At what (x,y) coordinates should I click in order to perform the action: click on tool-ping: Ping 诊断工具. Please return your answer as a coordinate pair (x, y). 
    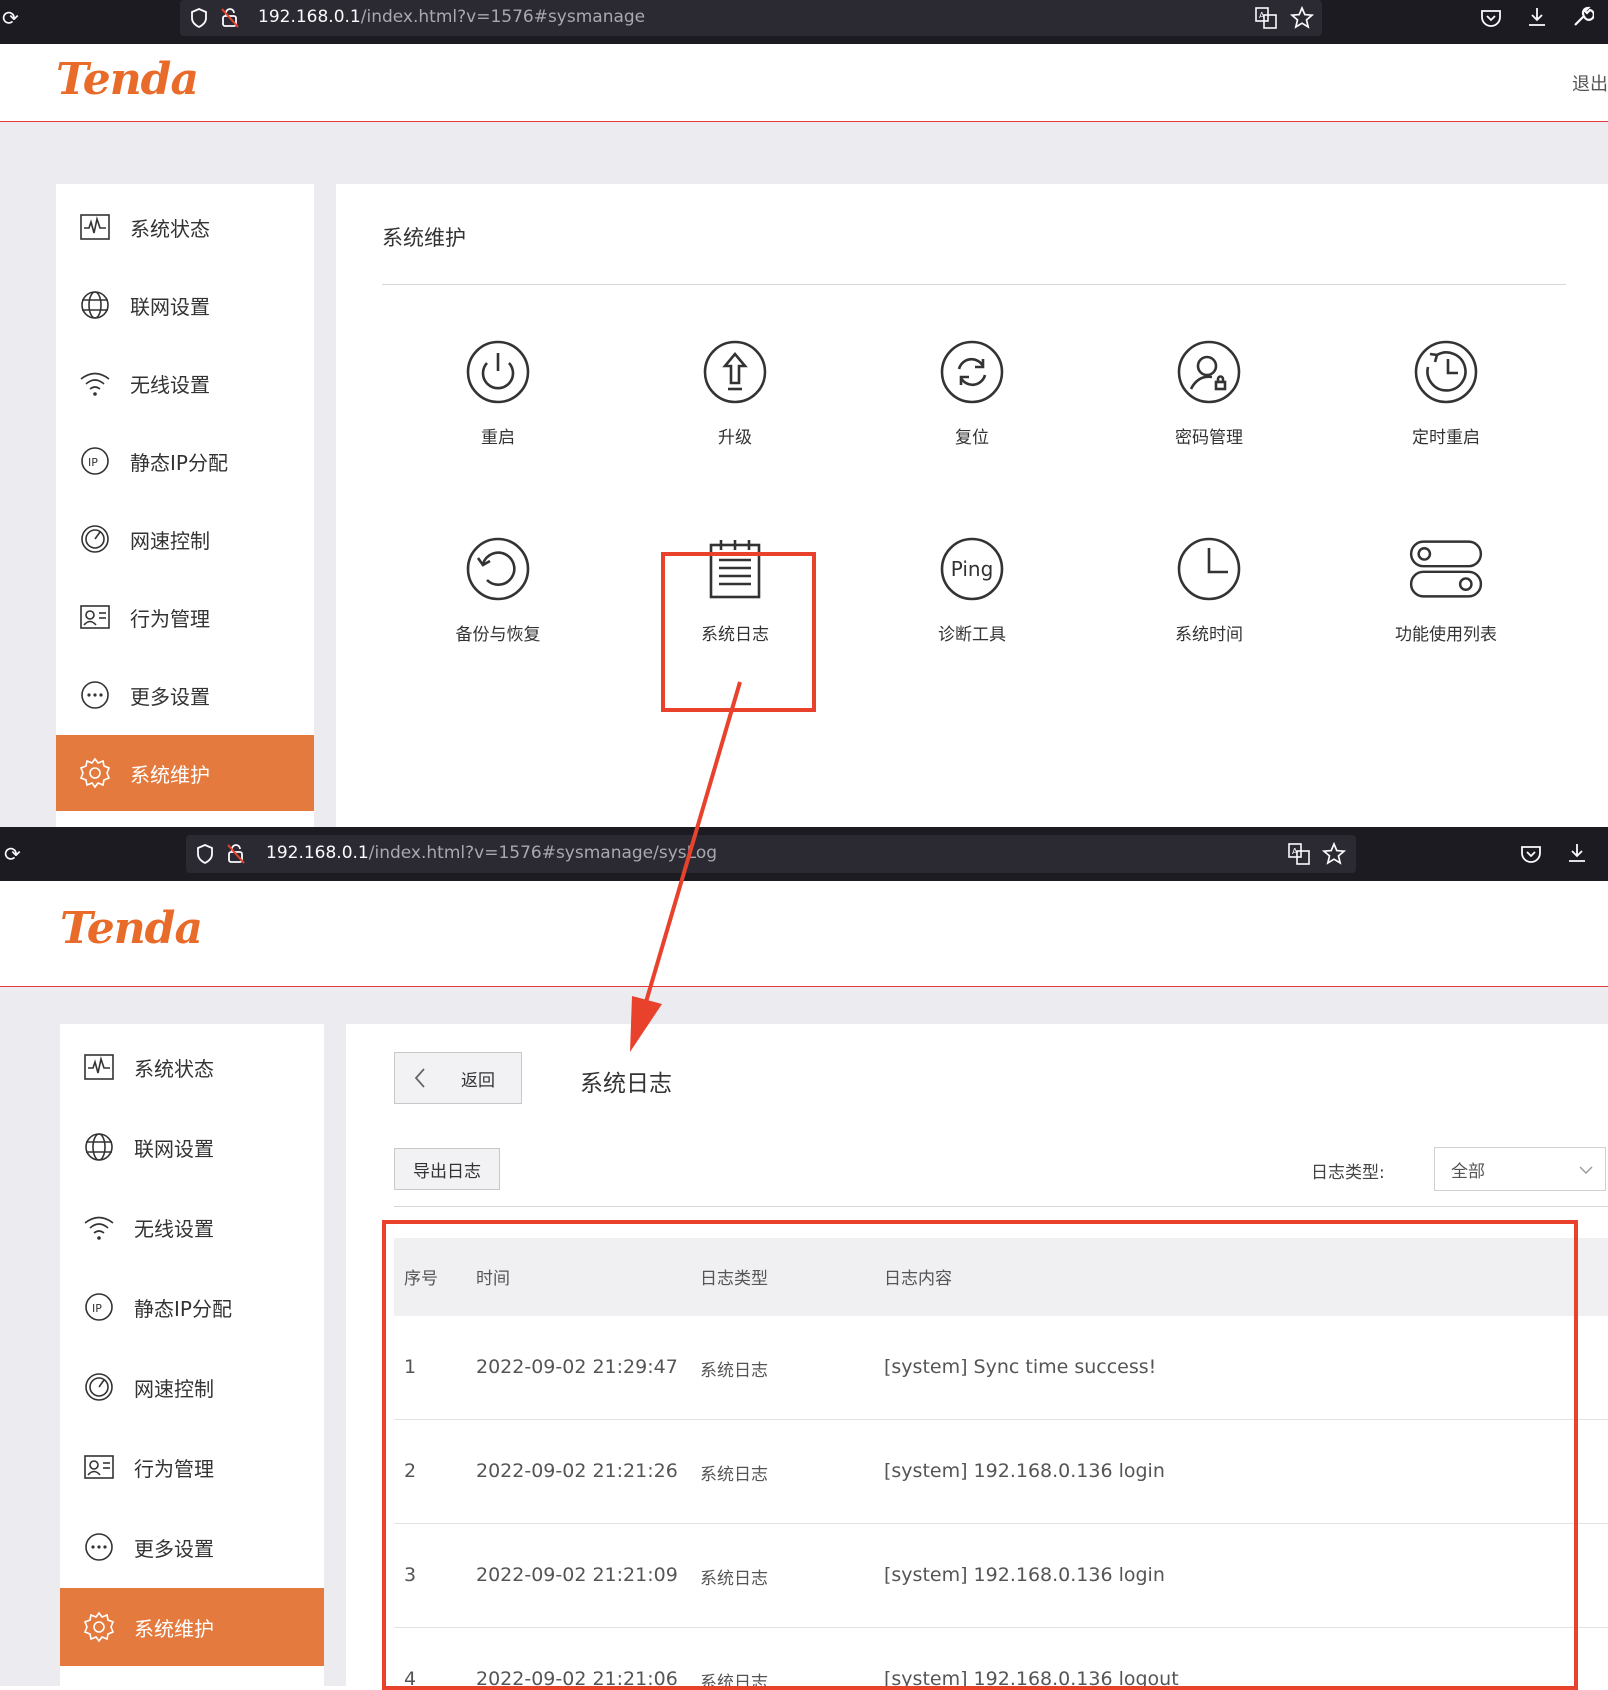
    Looking at the image, I should click on (972, 590).